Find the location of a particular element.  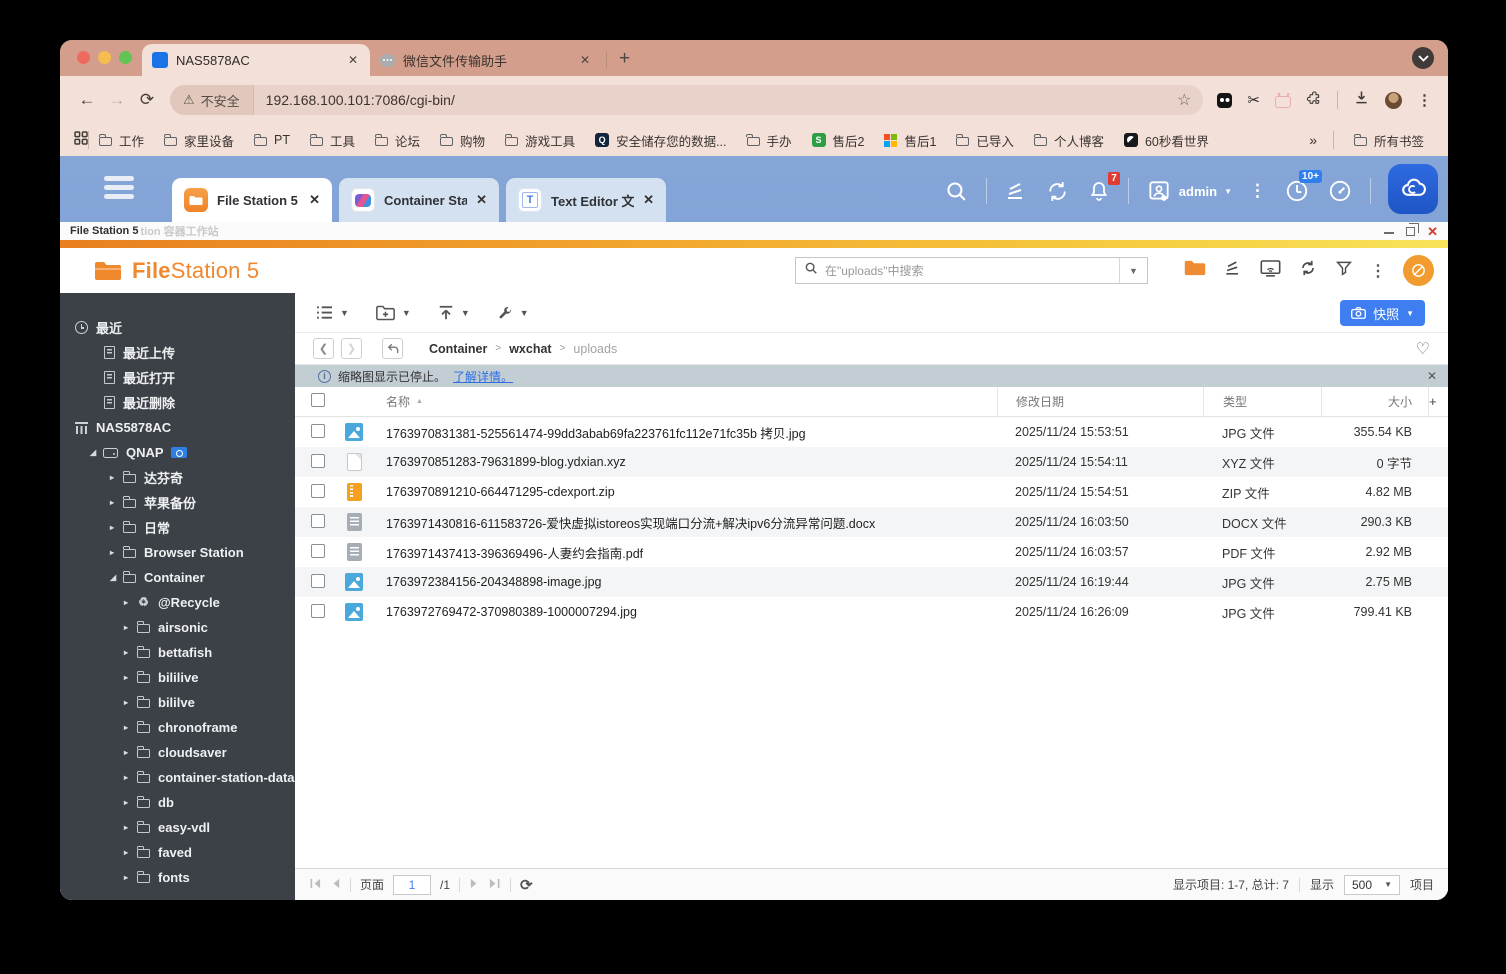

qnap-tab-filestation: File Station 5 ✕ is located at coordinates (252, 200).